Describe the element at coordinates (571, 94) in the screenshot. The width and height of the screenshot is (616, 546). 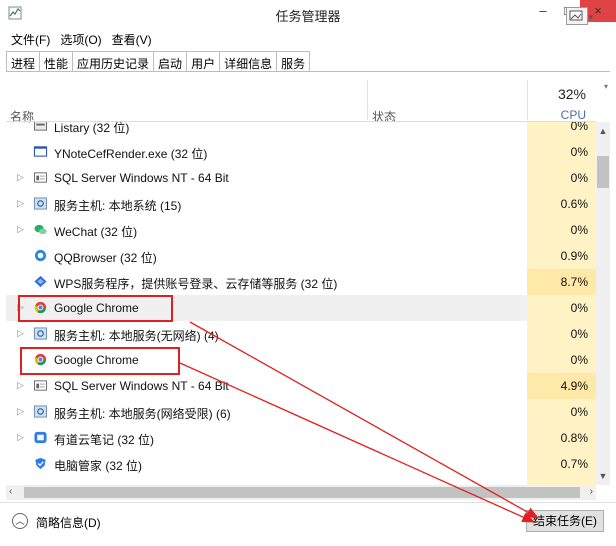
I see `cpu-total-percent: 32%` at that location.